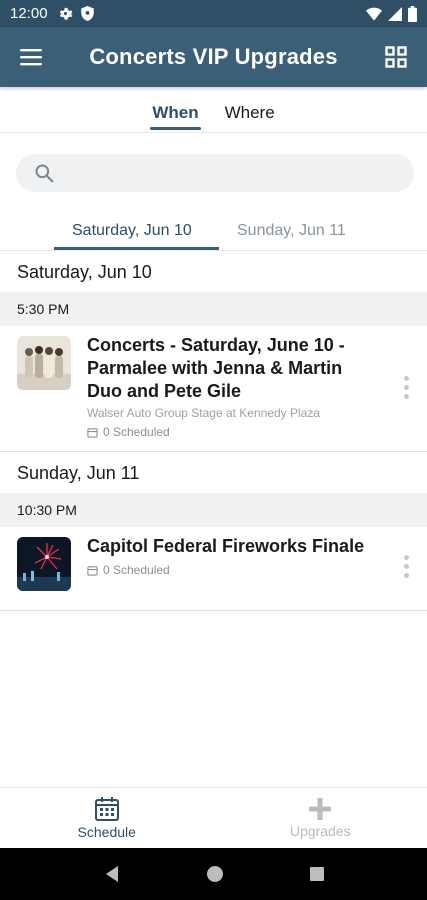 The image size is (427, 900). I want to click on date-tab-indicator, so click(136, 248).